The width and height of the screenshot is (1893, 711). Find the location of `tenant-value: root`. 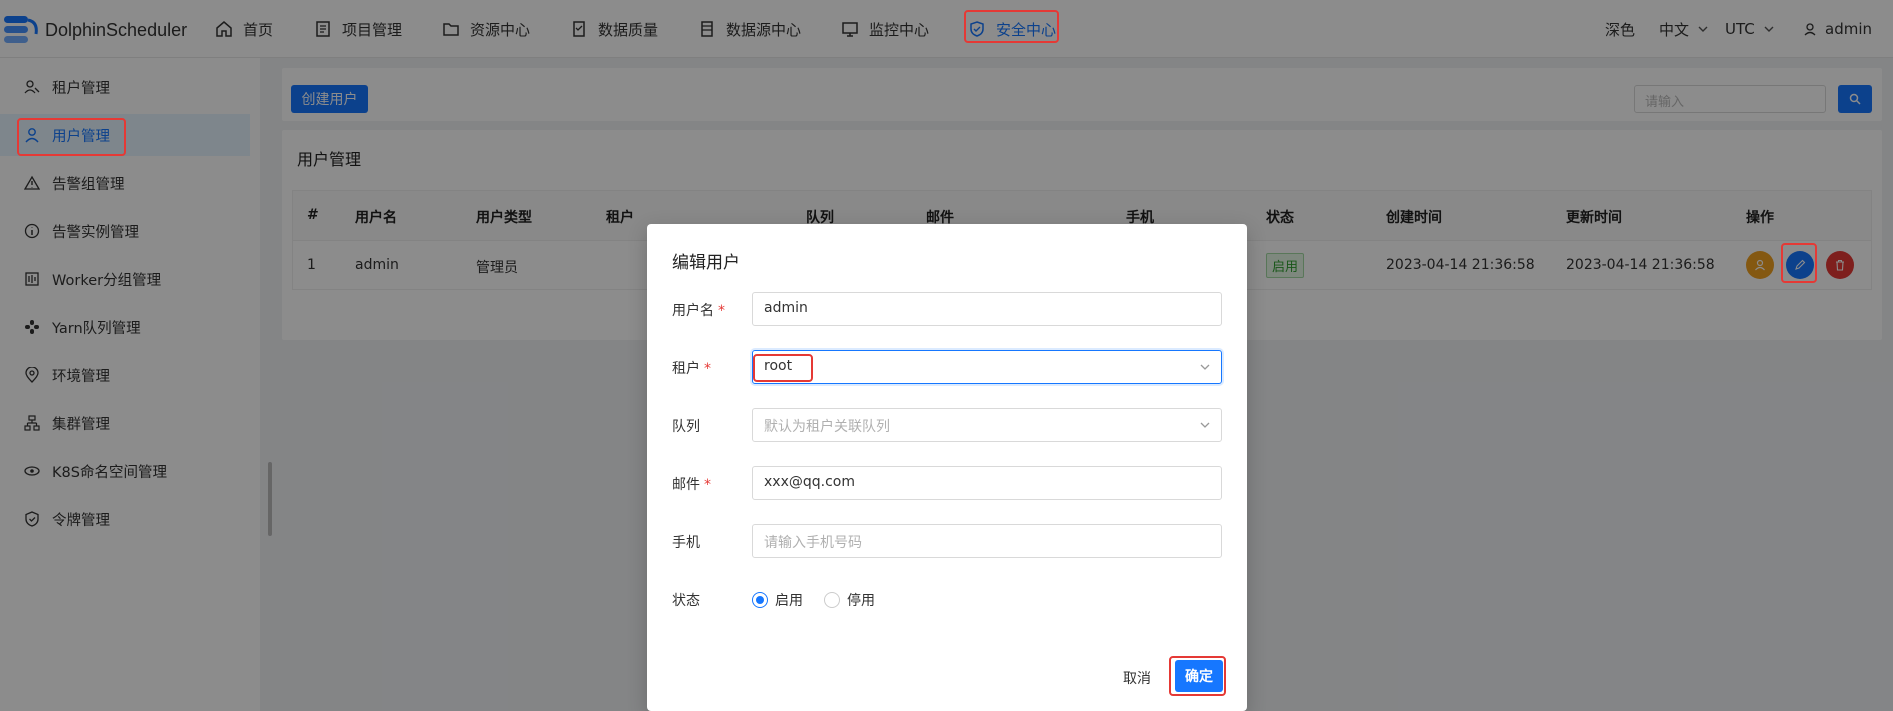

tenant-value: root is located at coordinates (778, 366).